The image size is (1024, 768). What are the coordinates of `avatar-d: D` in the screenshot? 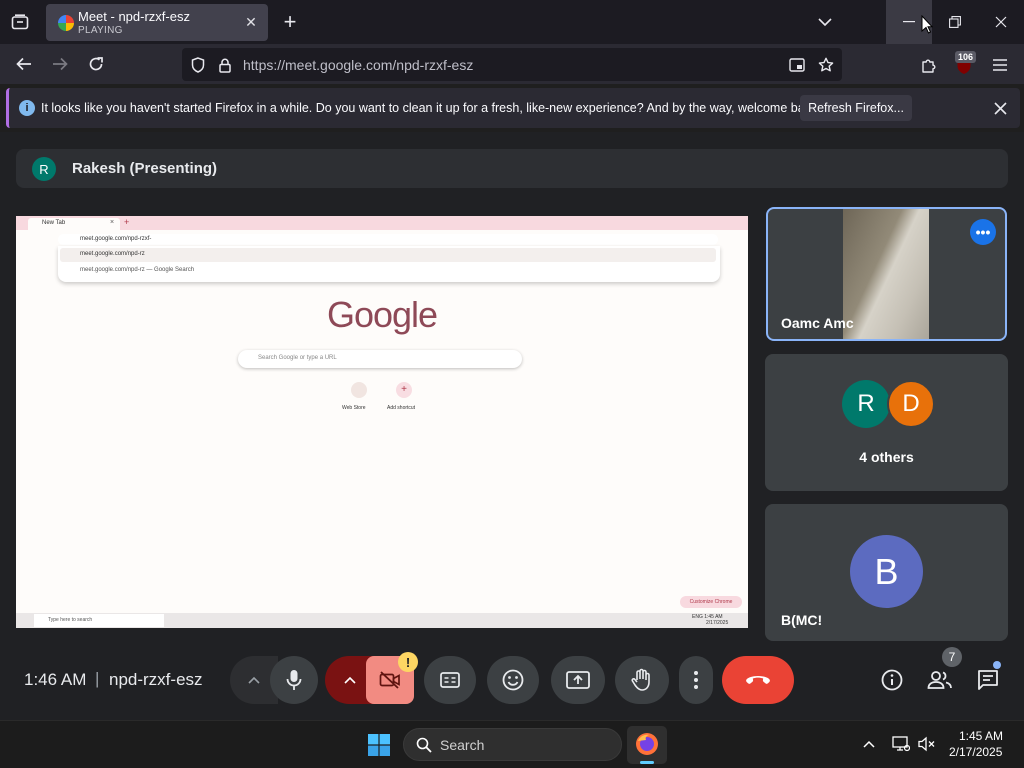 It's located at (911, 404).